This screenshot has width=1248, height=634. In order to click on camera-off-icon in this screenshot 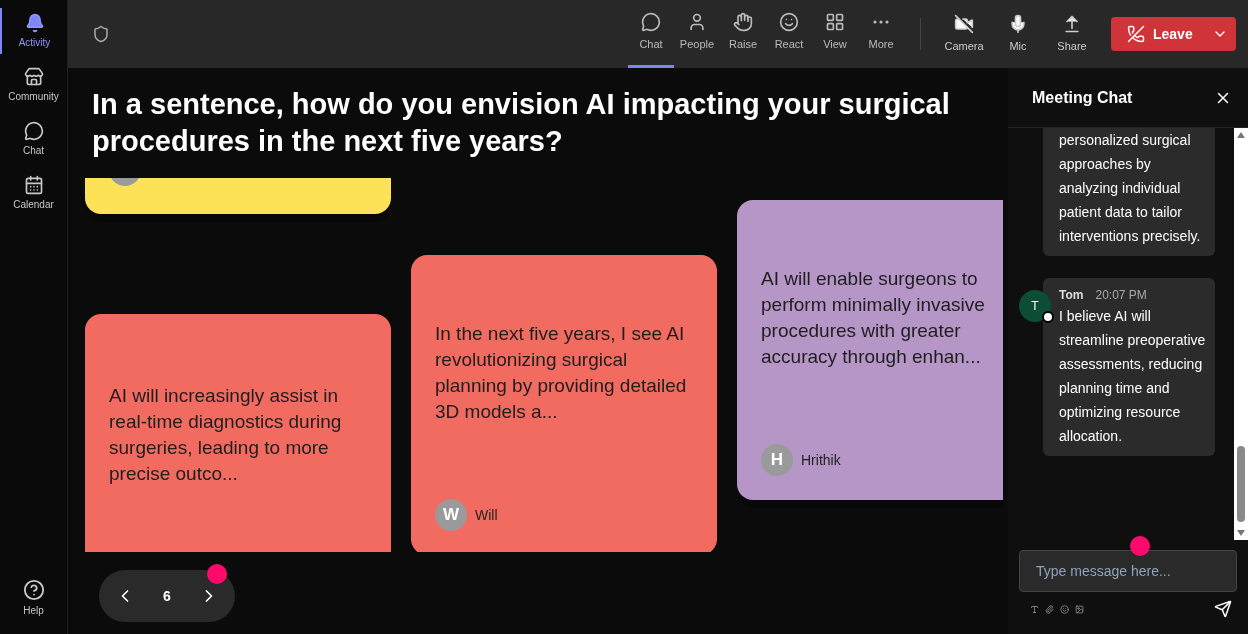, I will do `click(964, 23)`.